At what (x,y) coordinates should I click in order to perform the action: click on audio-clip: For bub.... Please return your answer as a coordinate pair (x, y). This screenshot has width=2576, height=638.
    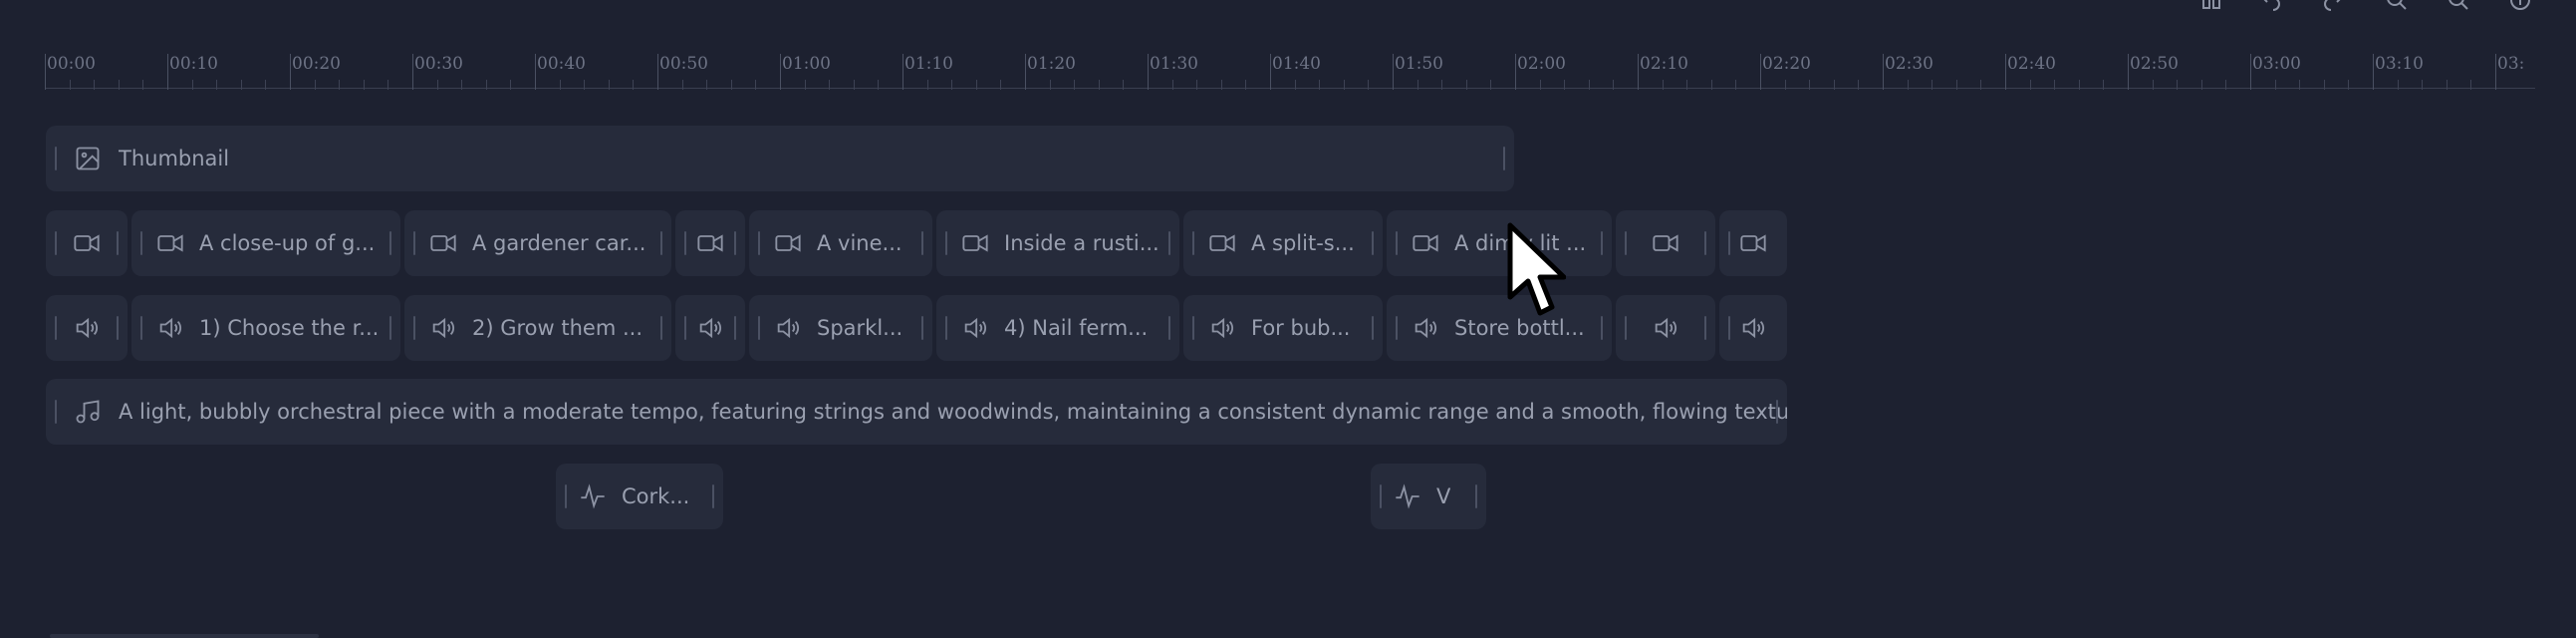
    Looking at the image, I should click on (1283, 328).